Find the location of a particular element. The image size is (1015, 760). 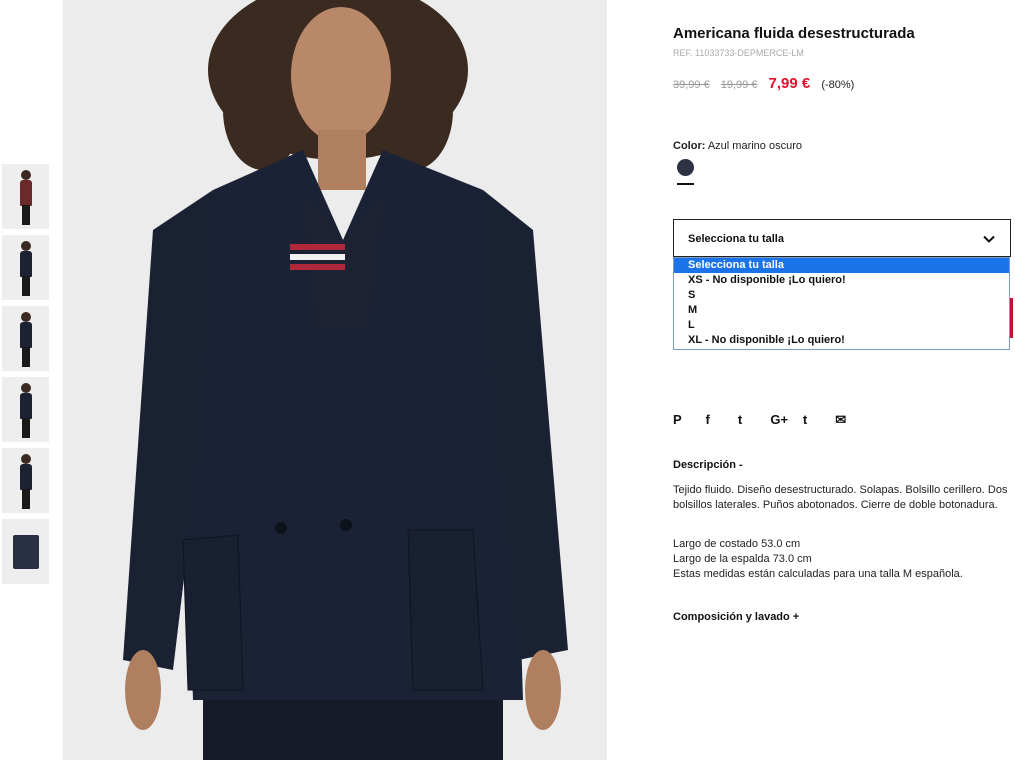

size-option-s: S is located at coordinates (841, 295).